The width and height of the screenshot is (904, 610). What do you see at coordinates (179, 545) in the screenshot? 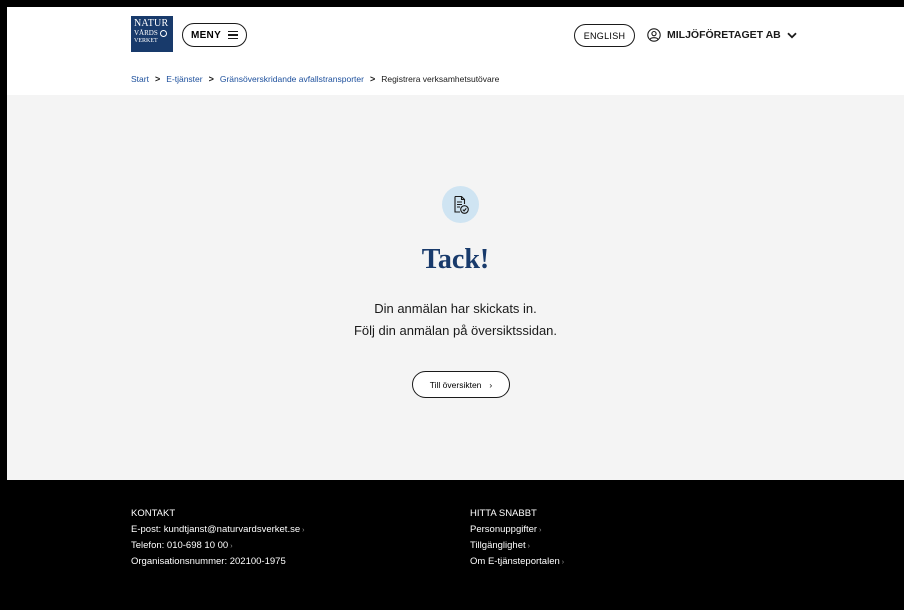
I see `footer-phone-link: Telefon: 010-698 10 00` at bounding box center [179, 545].